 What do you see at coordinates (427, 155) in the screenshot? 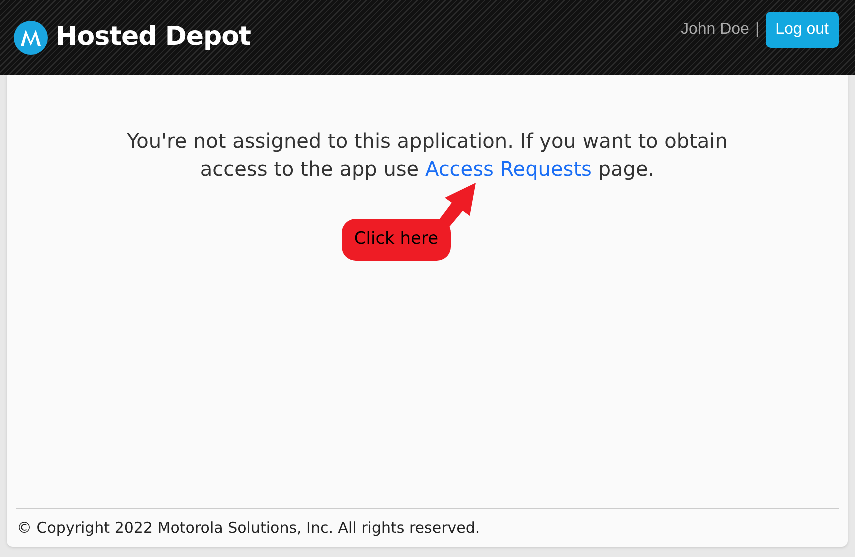
I see `access-message: You're not assigned to this application. If you want to obtain access to the app use Access Requests page.` at bounding box center [427, 155].